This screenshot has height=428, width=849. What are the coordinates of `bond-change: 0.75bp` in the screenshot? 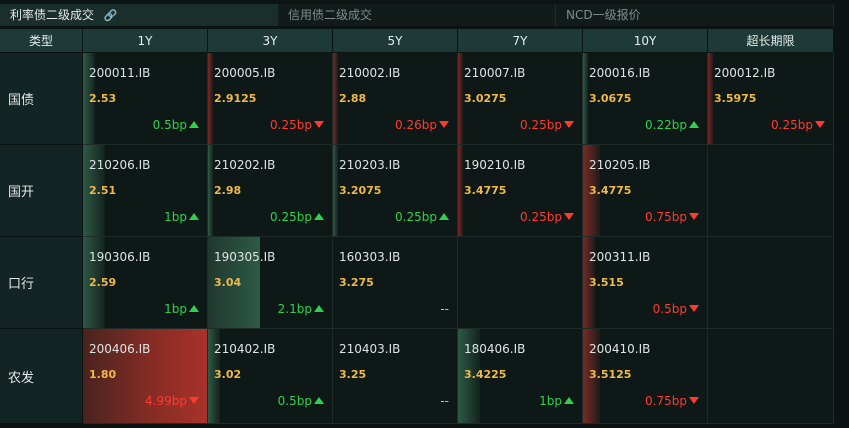 It's located at (672, 217).